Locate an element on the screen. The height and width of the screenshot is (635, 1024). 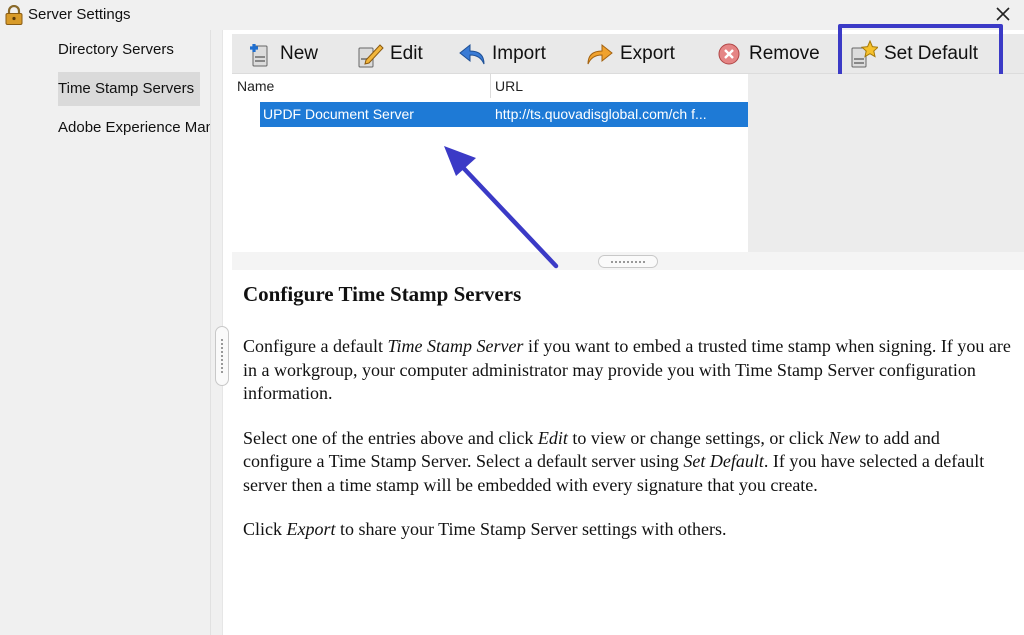
splitter-handle is located at coordinates (628, 261).